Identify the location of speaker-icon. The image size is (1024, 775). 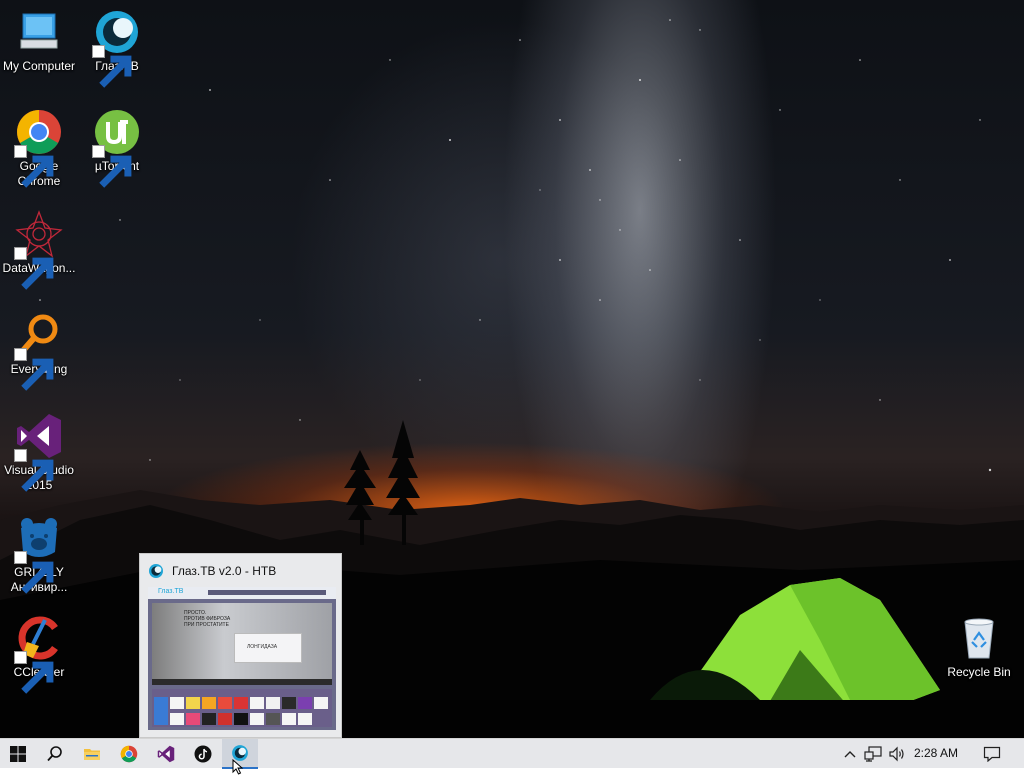
(896, 754).